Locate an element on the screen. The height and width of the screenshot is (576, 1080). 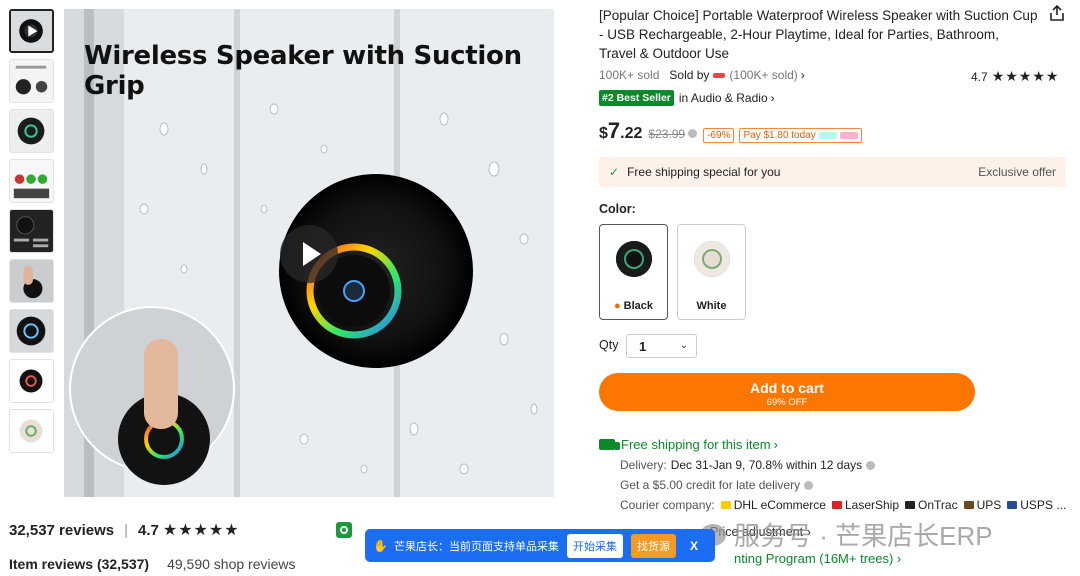
exclusive-offer-text: Exclusive offer is located at coordinates (1017, 172).